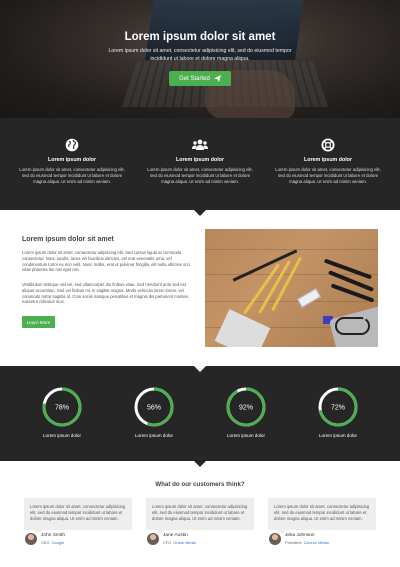 The image size is (400, 567). What do you see at coordinates (38, 322) in the screenshot?
I see `learn-more-button: Learn More` at bounding box center [38, 322].